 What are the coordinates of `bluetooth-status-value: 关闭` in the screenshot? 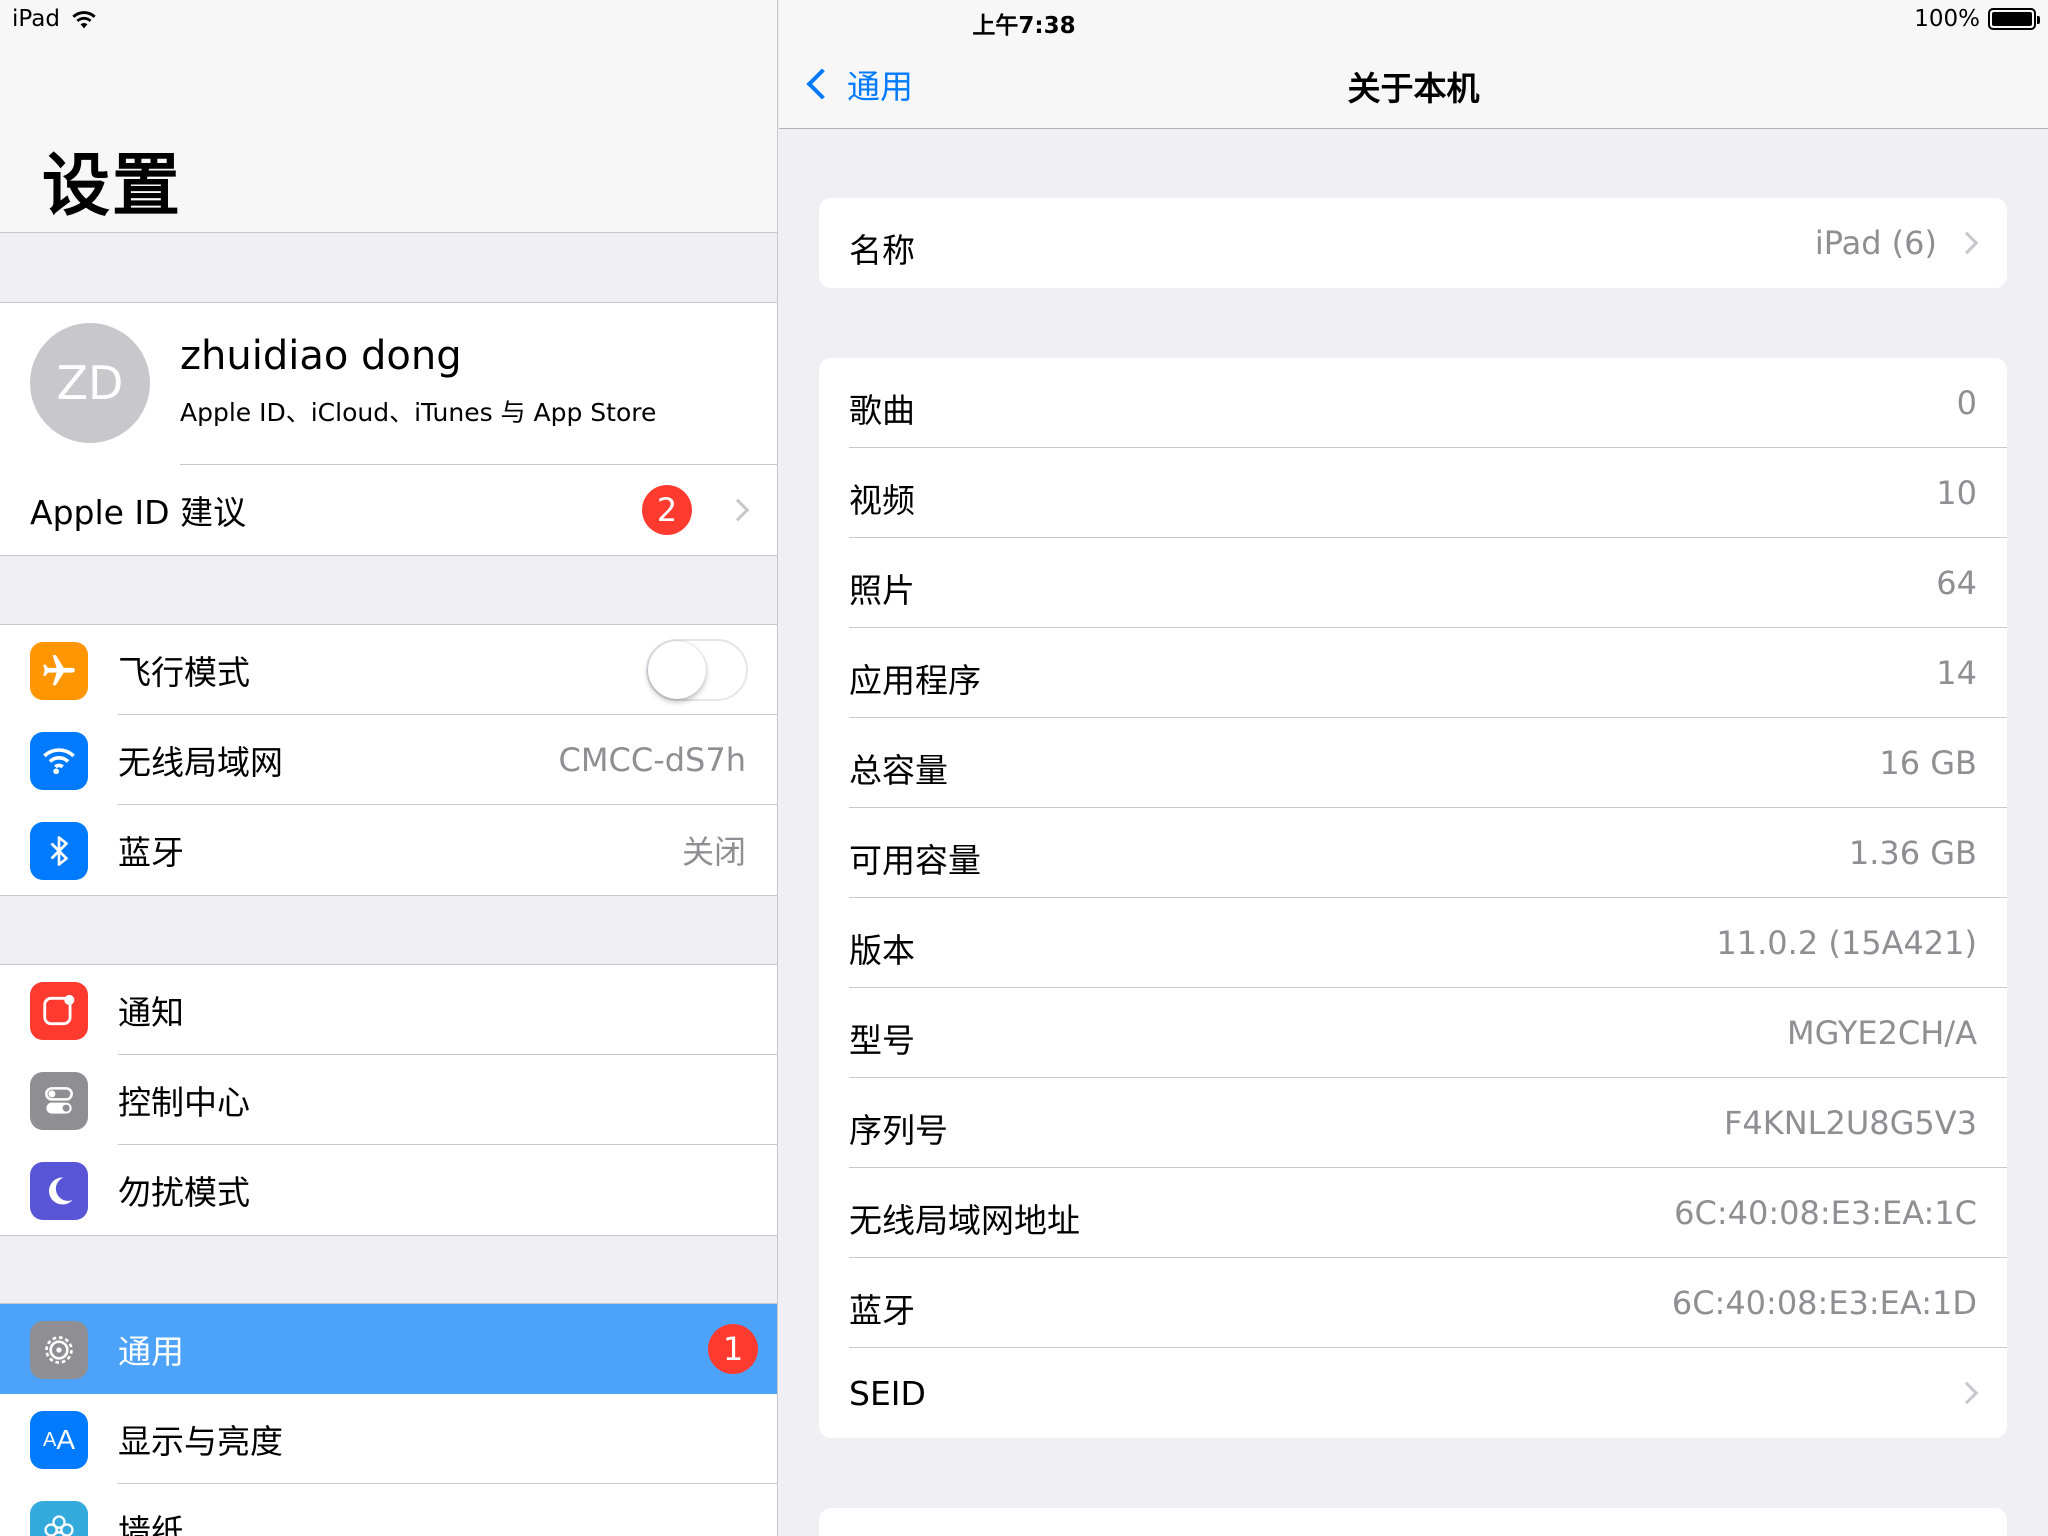 It's located at (713, 852).